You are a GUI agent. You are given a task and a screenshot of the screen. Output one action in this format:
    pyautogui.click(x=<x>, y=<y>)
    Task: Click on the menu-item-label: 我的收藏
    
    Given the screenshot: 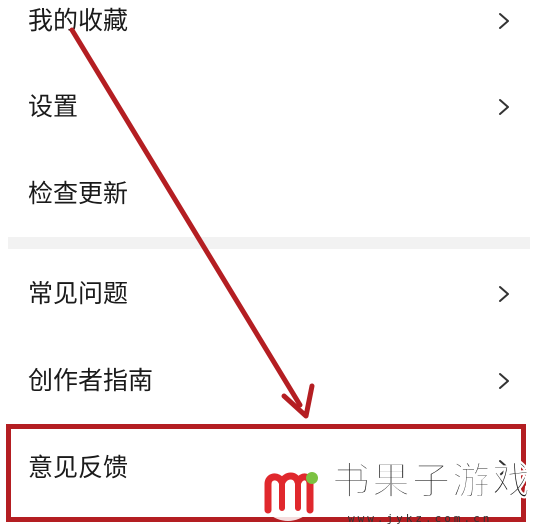 What is the action you would take?
    pyautogui.click(x=78, y=20)
    